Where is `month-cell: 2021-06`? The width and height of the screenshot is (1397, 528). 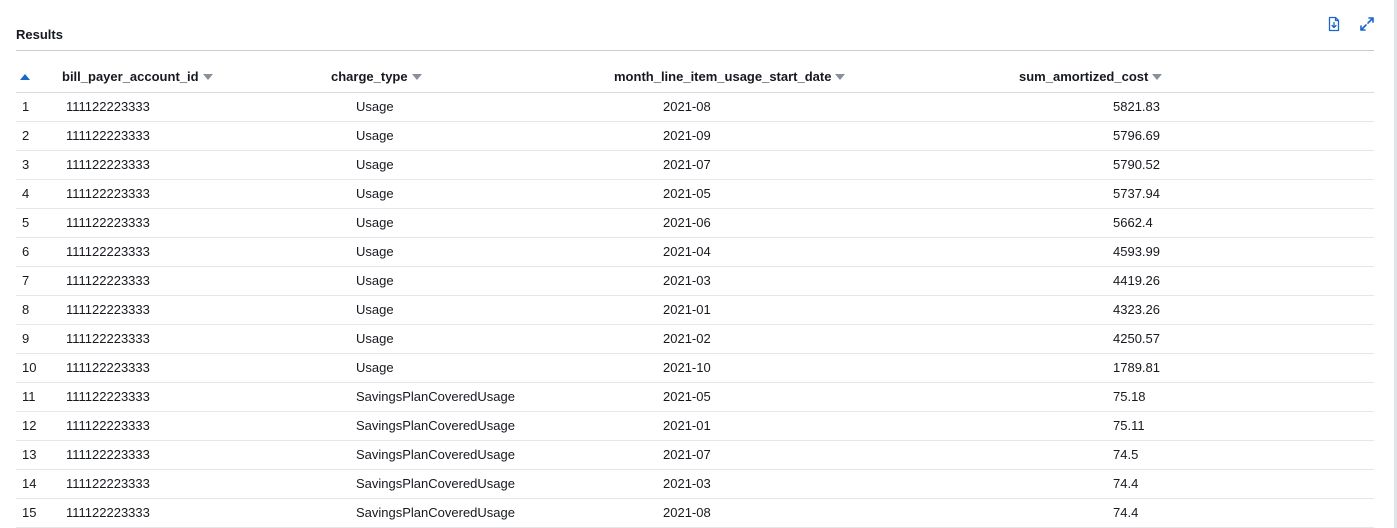
month-cell: 2021-06 is located at coordinates (687, 222).